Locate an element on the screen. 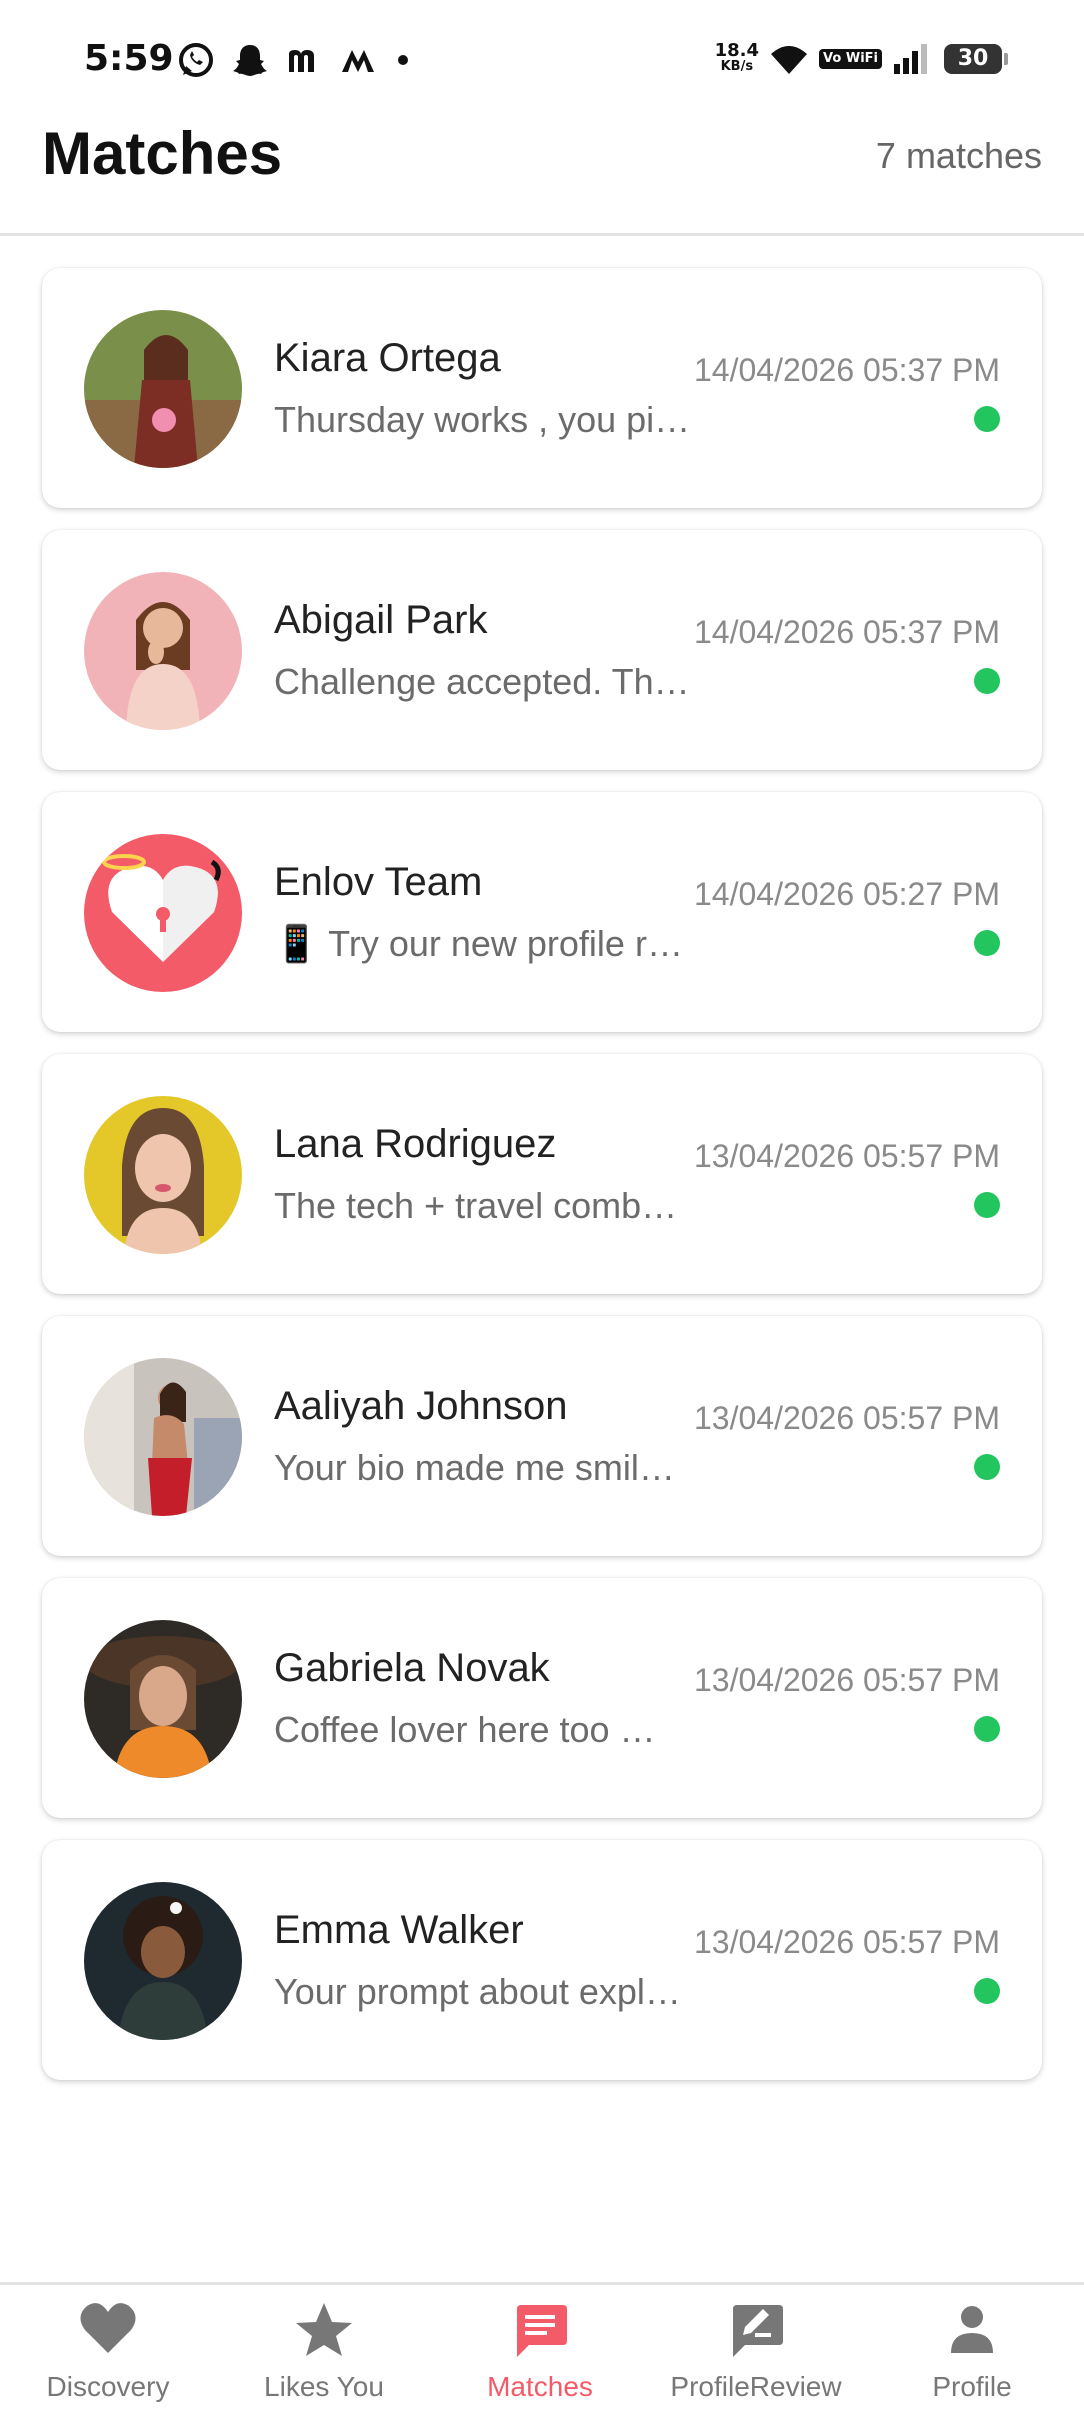 The height and width of the screenshot is (2412, 1084). match-name: Gabriela Novak is located at coordinates (412, 1668).